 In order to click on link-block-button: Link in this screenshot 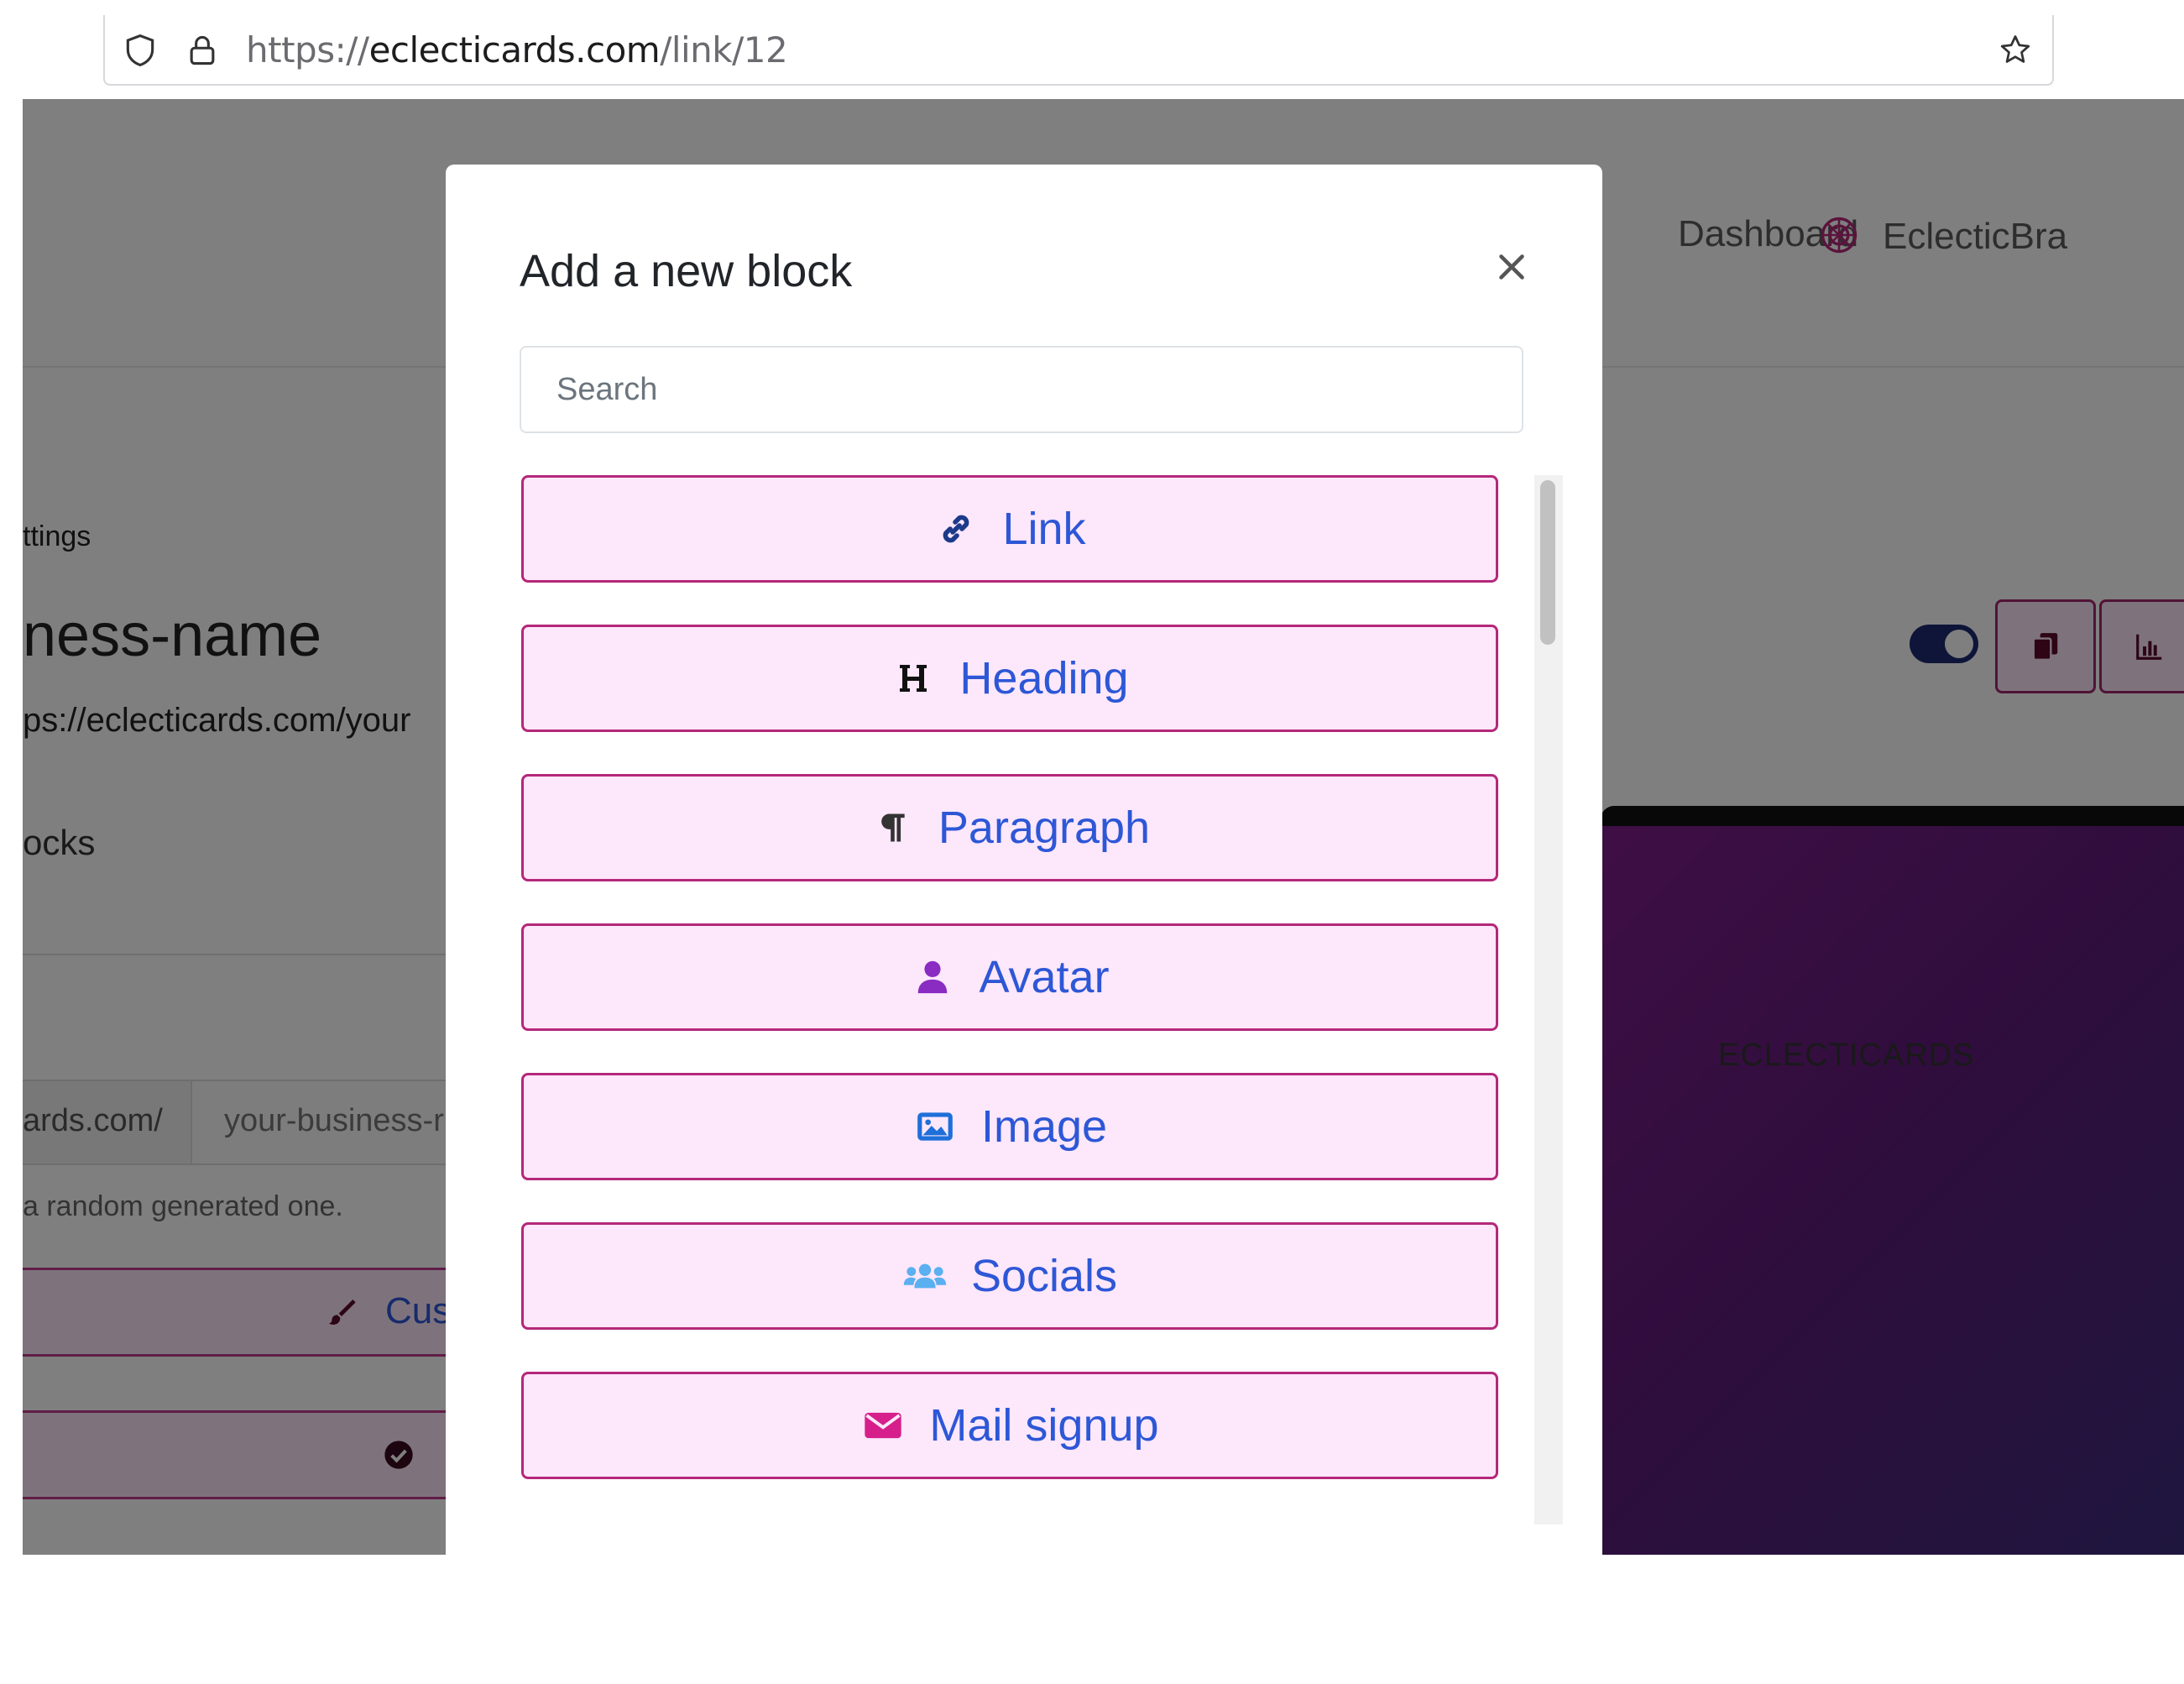, I will do `click(1009, 529)`.